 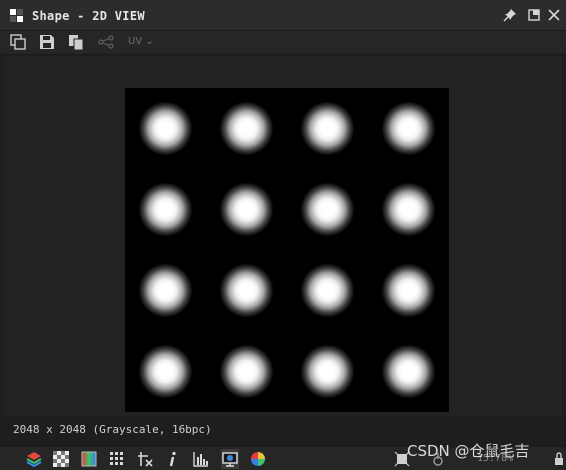 What do you see at coordinates (201, 459) in the screenshot?
I see `histogram-icon` at bounding box center [201, 459].